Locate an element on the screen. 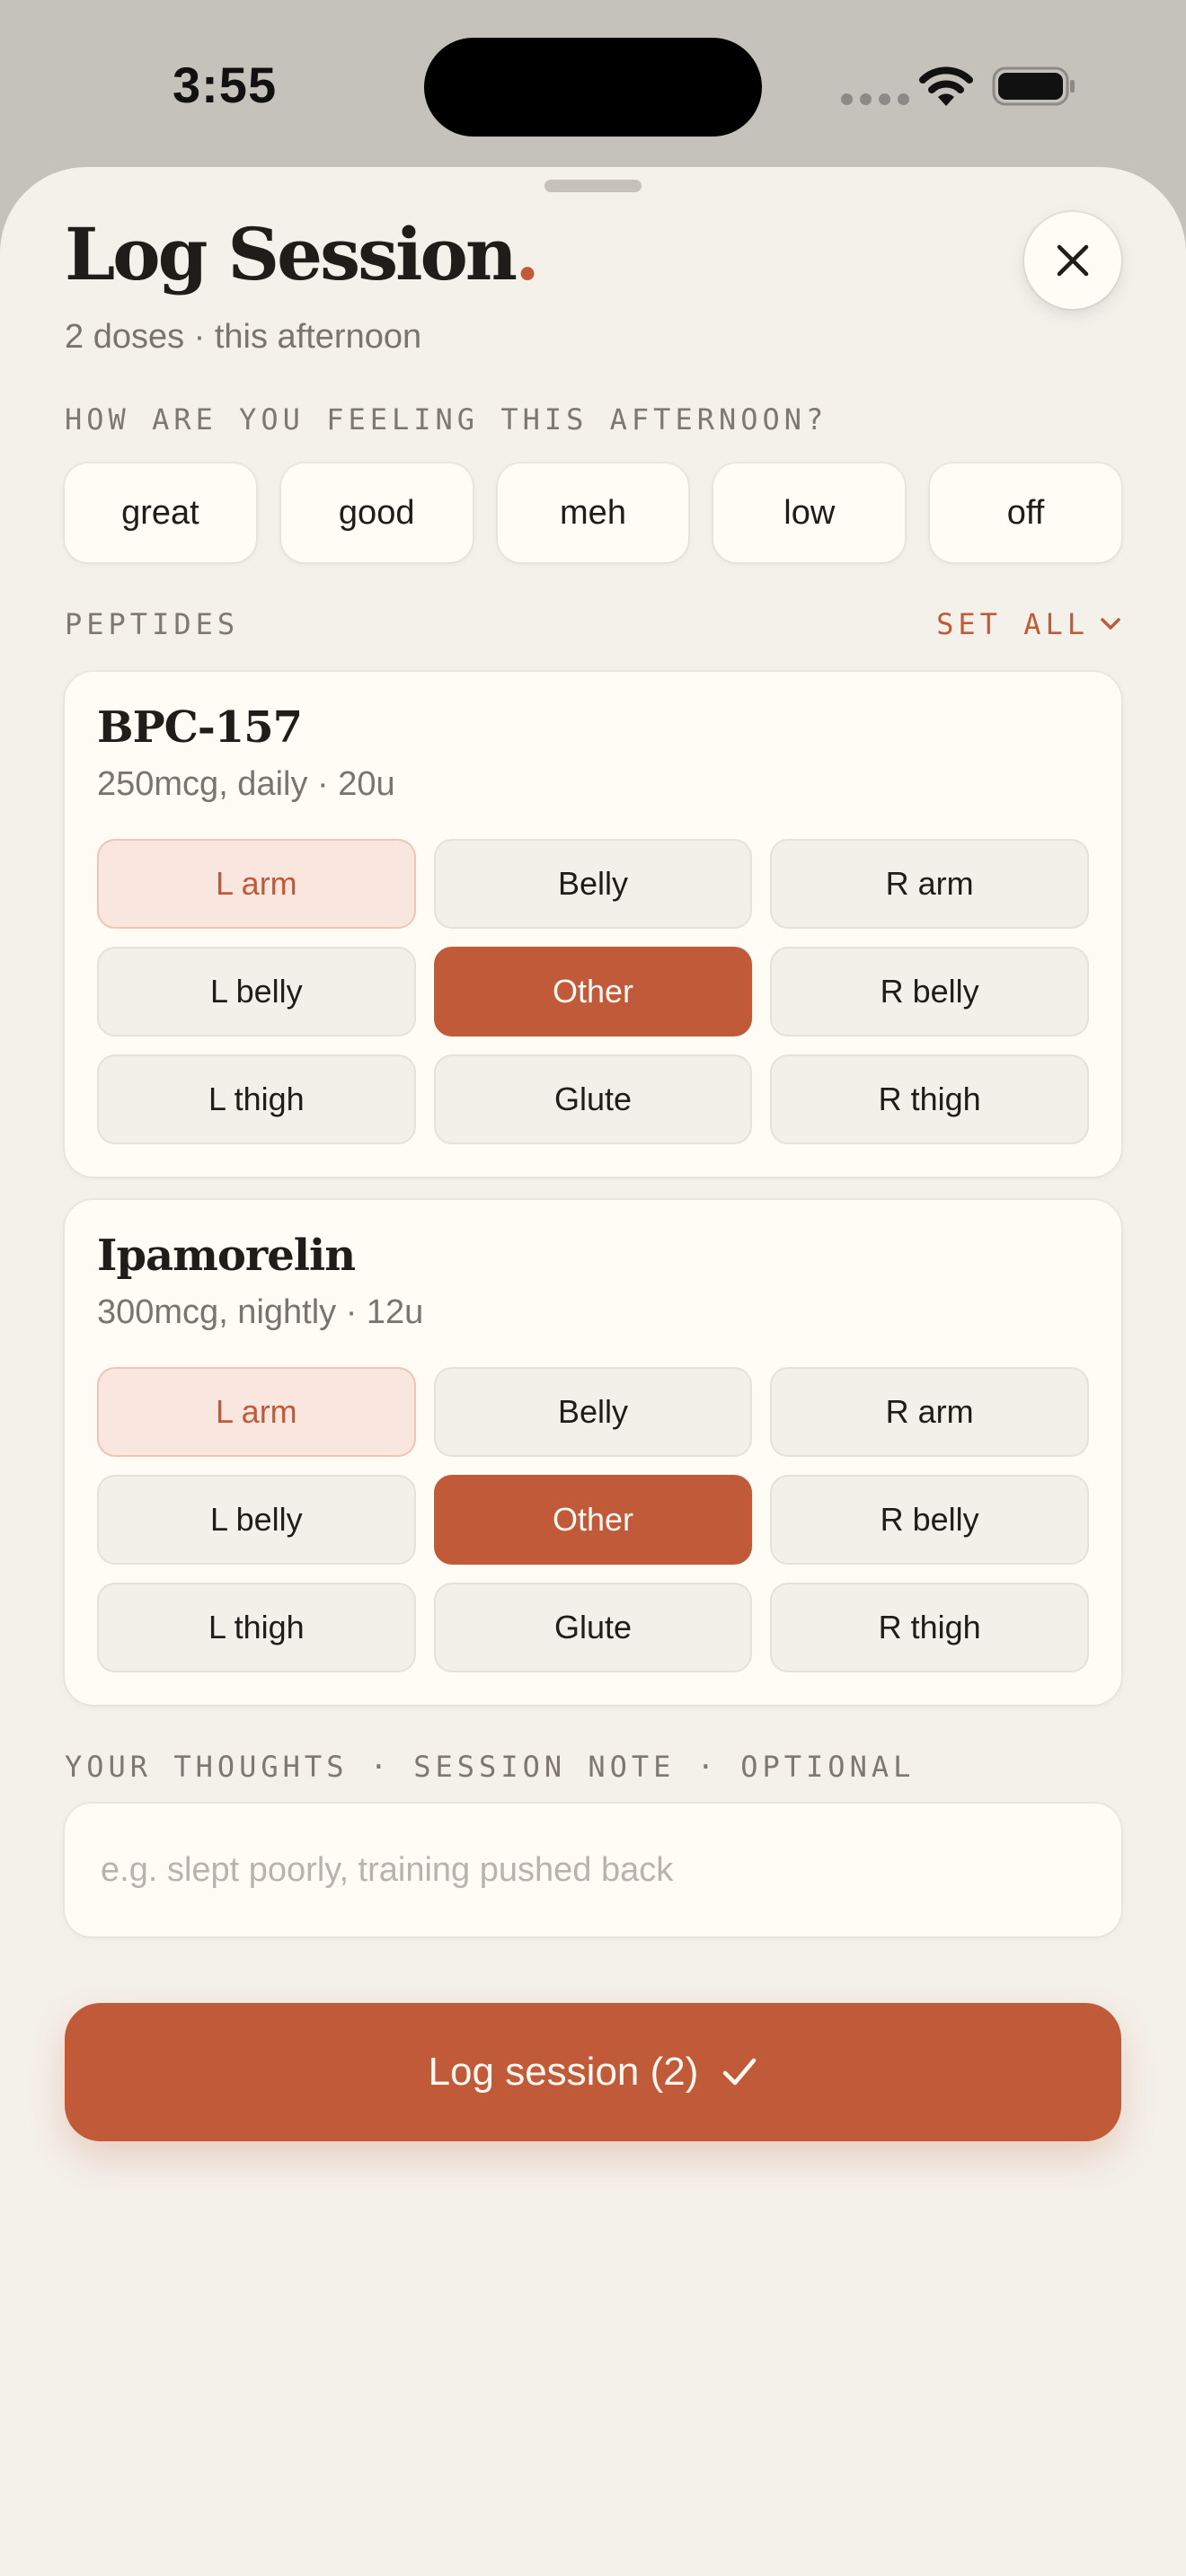 The height and width of the screenshot is (2576, 1186). page-title: Log Session. is located at coordinates (302, 254).